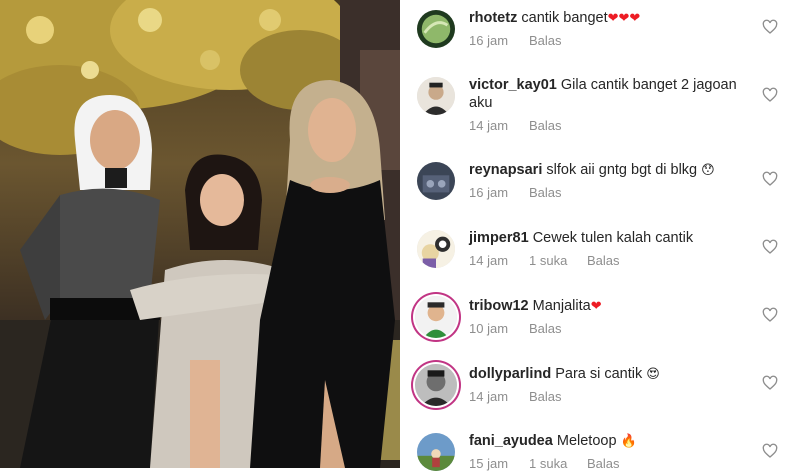  I want to click on surprised-emoji: 😯, so click(708, 170).